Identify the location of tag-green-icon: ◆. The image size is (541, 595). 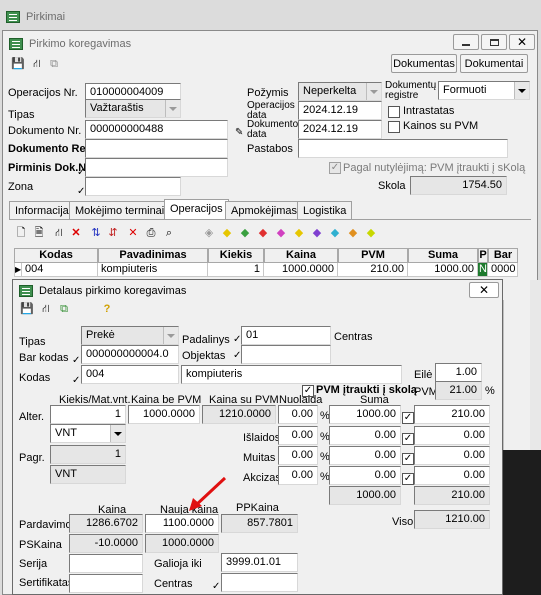
(245, 233).